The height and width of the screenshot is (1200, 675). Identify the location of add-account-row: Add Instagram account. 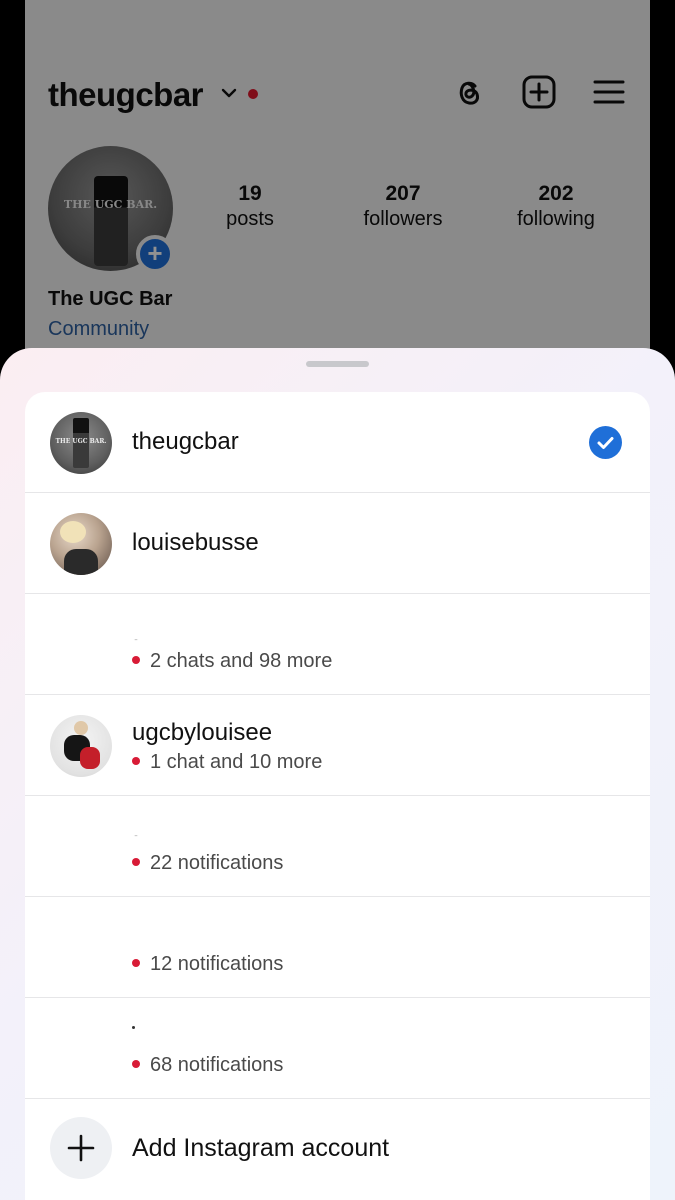
(337, 1149).